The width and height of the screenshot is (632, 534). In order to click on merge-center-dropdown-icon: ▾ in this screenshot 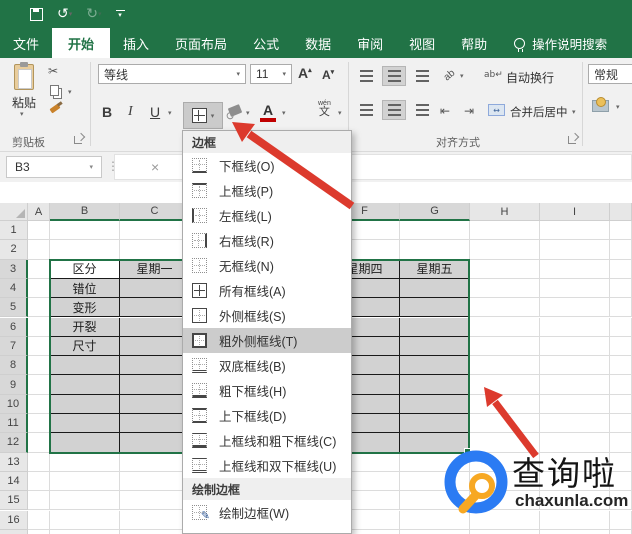, I will do `click(574, 112)`.